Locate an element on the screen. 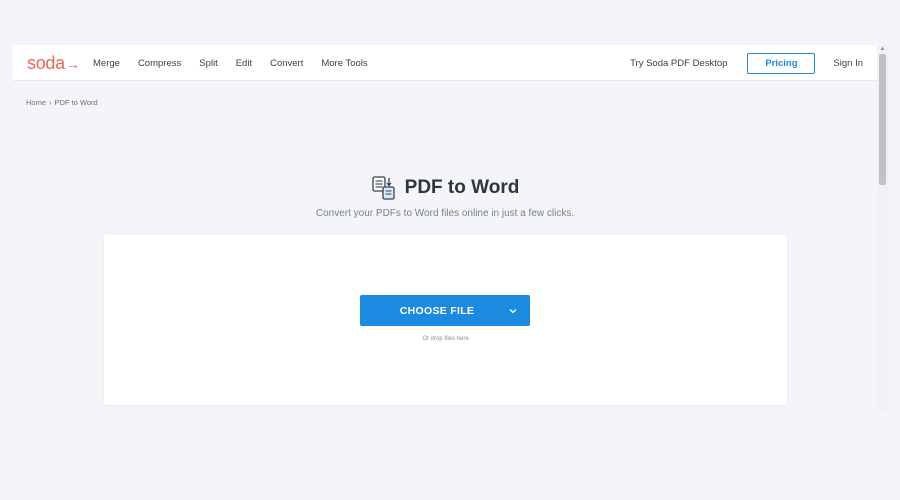 This screenshot has width=900, height=500. pdf-to-word-icon is located at coordinates (383, 188).